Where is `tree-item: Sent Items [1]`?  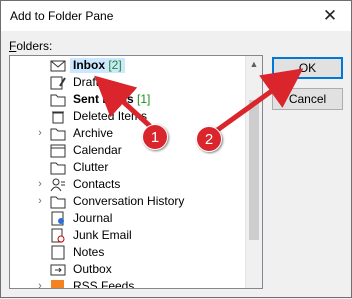
tree-item: Sent Items [1] is located at coordinates (128, 99).